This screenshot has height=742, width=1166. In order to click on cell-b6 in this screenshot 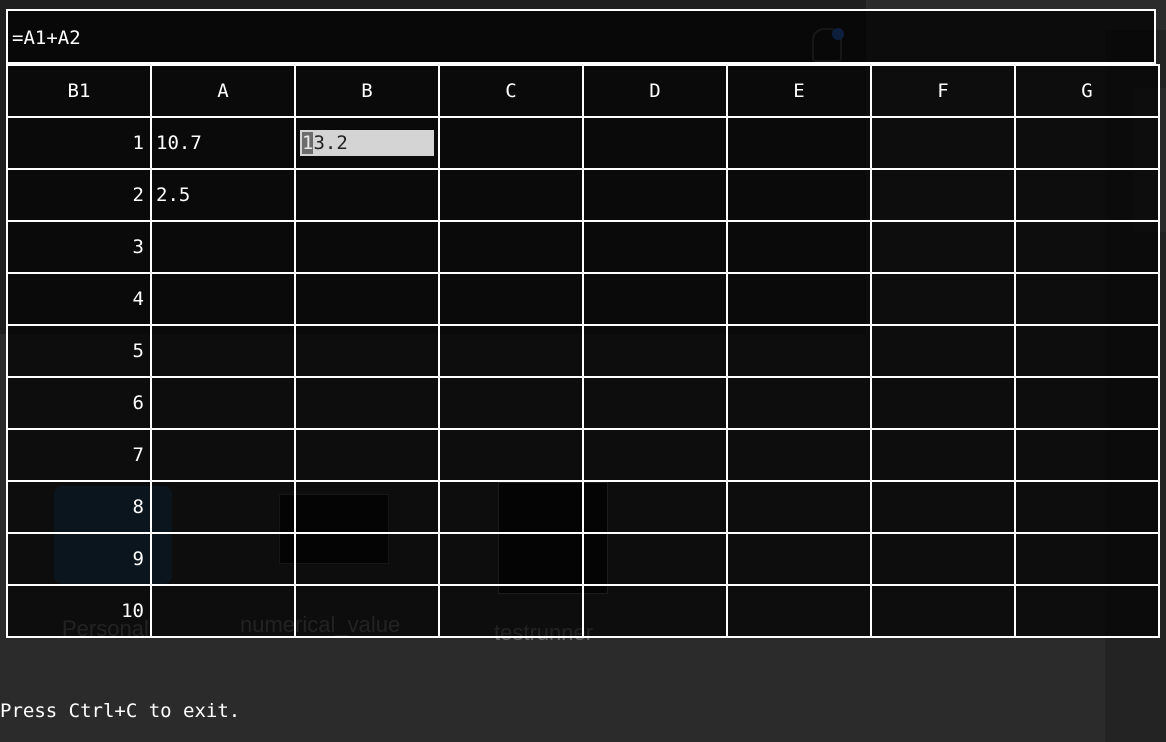, I will do `click(367, 403)`.